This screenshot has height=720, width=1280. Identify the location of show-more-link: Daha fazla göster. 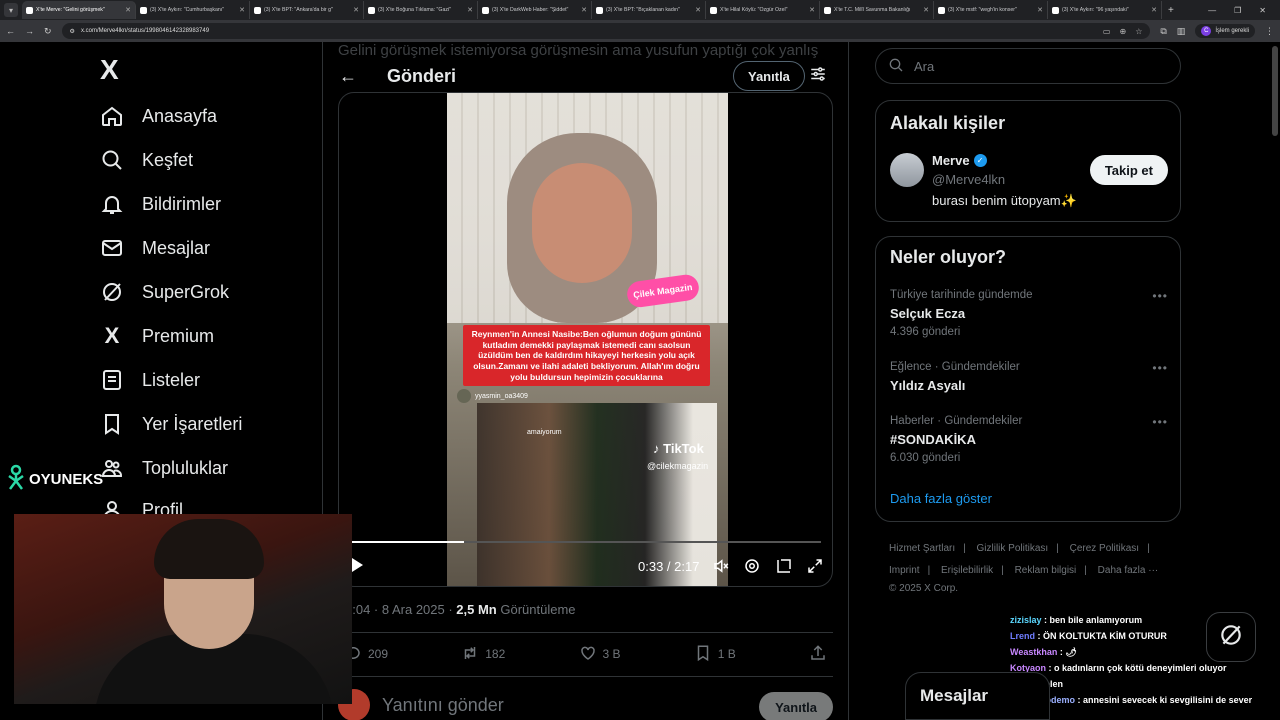
(941, 498).